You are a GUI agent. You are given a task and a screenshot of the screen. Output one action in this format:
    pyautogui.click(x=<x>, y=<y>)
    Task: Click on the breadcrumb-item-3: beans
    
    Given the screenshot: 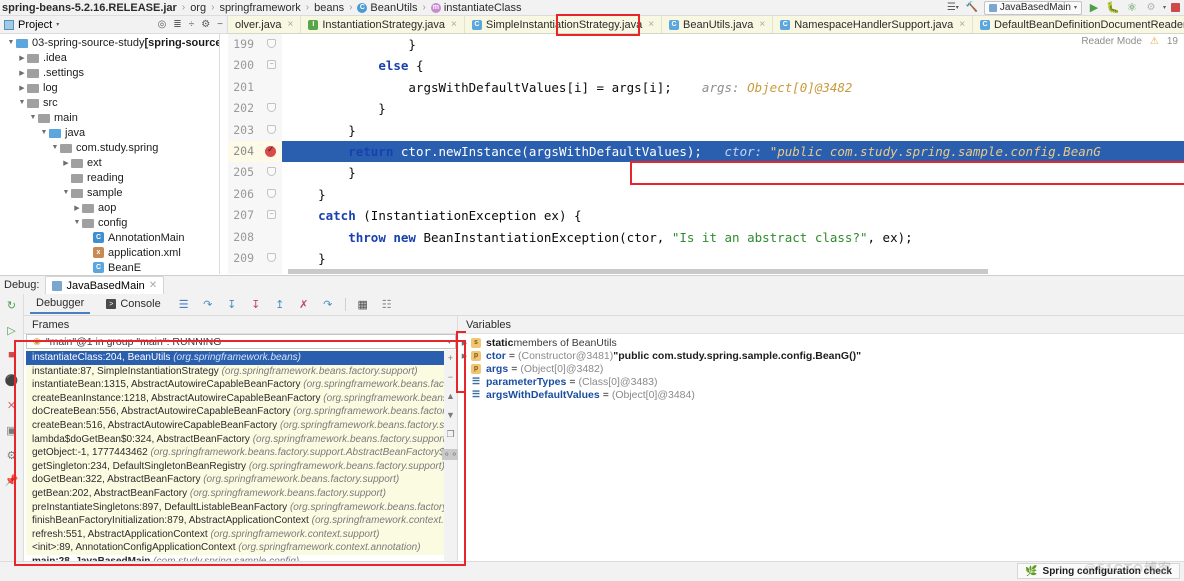 What is the action you would take?
    pyautogui.click(x=329, y=8)
    